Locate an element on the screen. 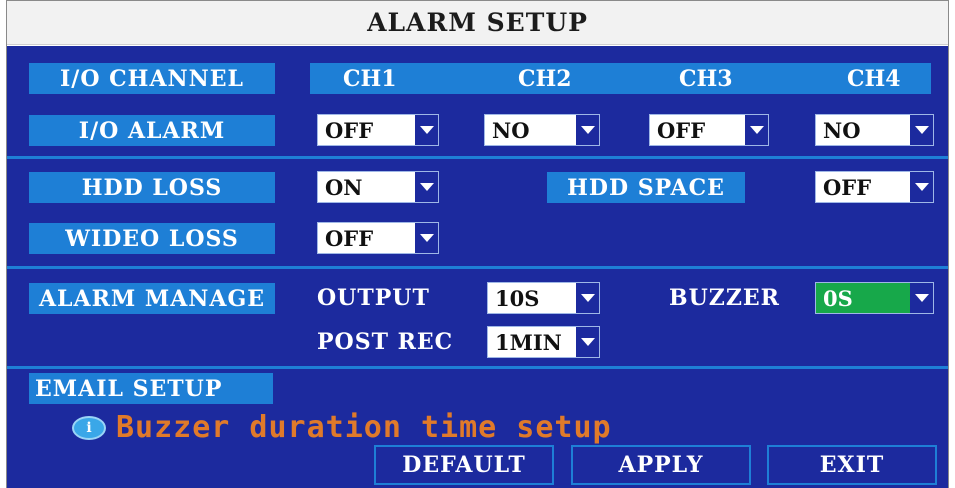 The image size is (955, 488). alarm-manage-label: ALARM MANAGE is located at coordinates (152, 298).